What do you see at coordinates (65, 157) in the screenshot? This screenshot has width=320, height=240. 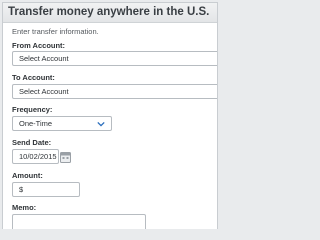 I see `calendar-icon` at bounding box center [65, 157].